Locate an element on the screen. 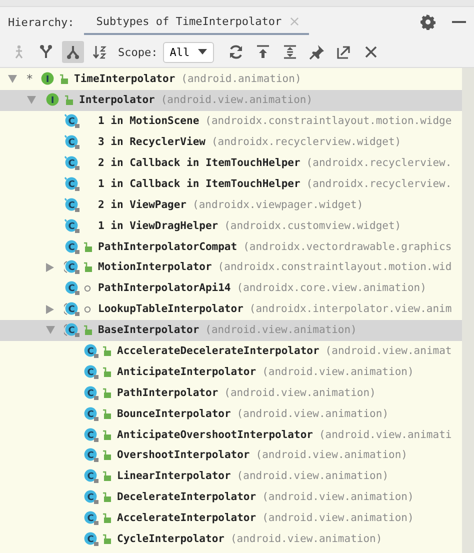 The width and height of the screenshot is (474, 553). package-name: (androidx.vectordrawable.graphics is located at coordinates (347, 246).